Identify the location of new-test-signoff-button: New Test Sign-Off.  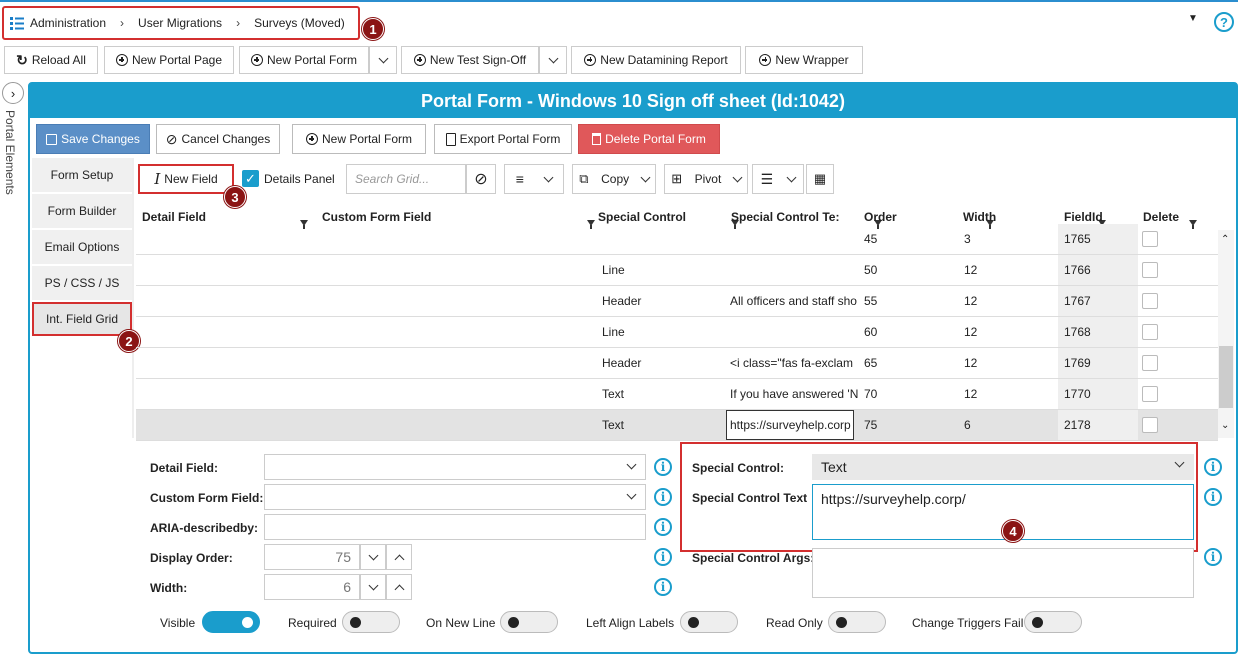
(470, 60).